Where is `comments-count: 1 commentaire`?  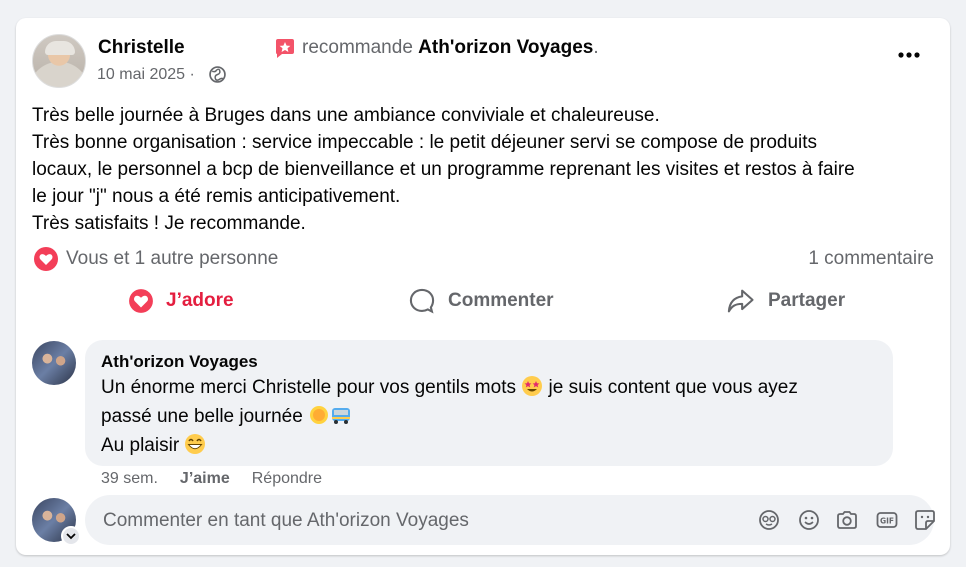 comments-count: 1 commentaire is located at coordinates (871, 259).